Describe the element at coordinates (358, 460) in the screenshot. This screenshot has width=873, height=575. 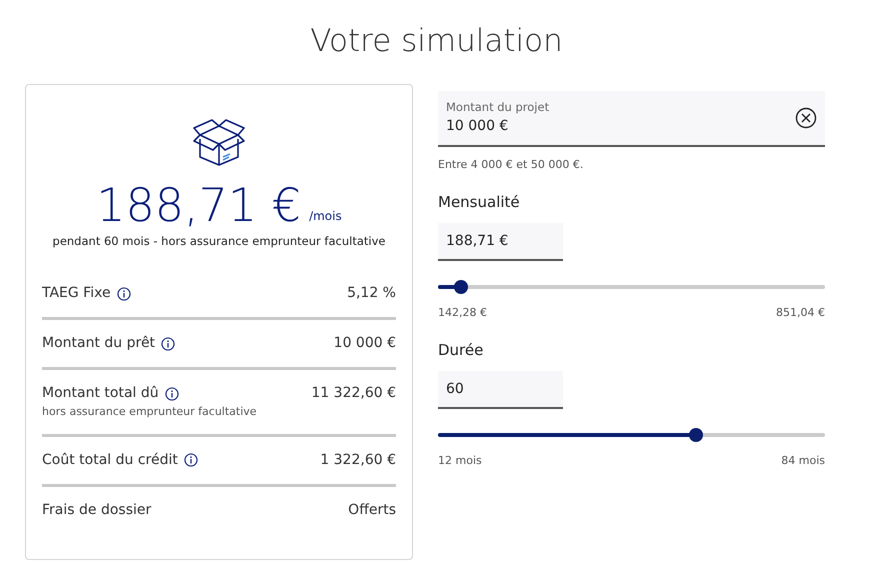
I see `row-value: 1 322,60 €` at that location.